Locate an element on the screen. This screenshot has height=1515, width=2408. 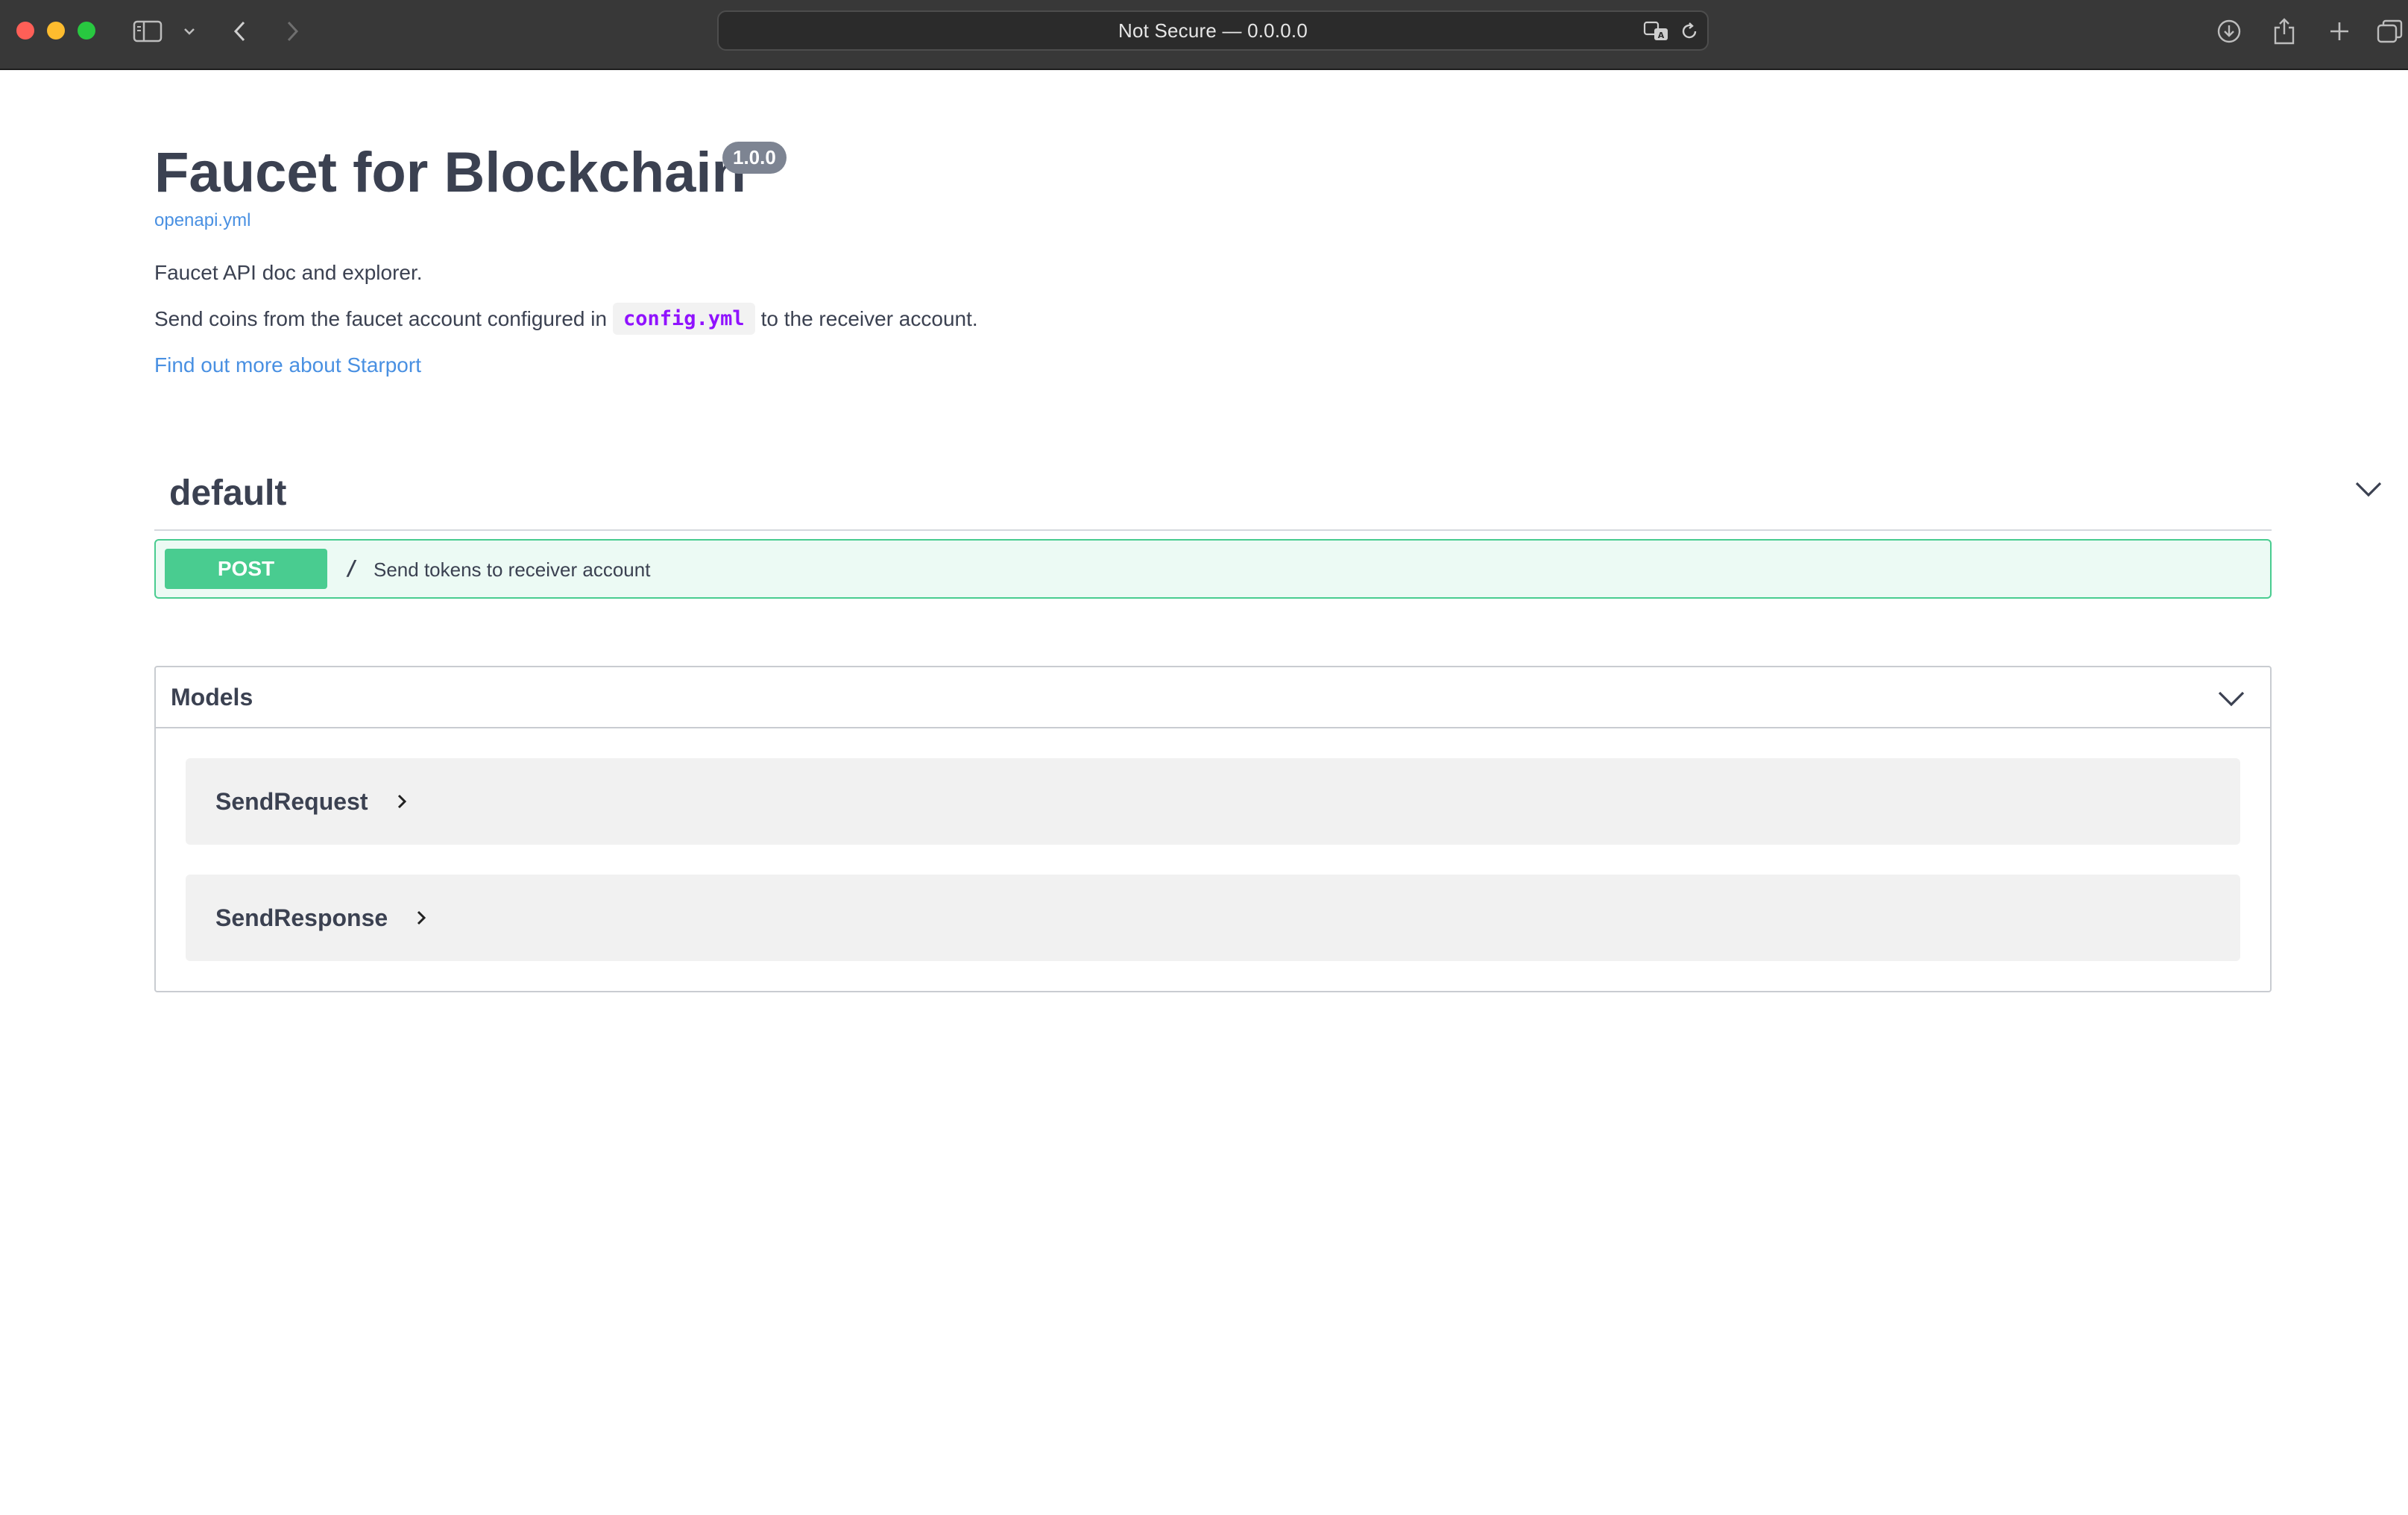
operation-path: / is located at coordinates (351, 567).